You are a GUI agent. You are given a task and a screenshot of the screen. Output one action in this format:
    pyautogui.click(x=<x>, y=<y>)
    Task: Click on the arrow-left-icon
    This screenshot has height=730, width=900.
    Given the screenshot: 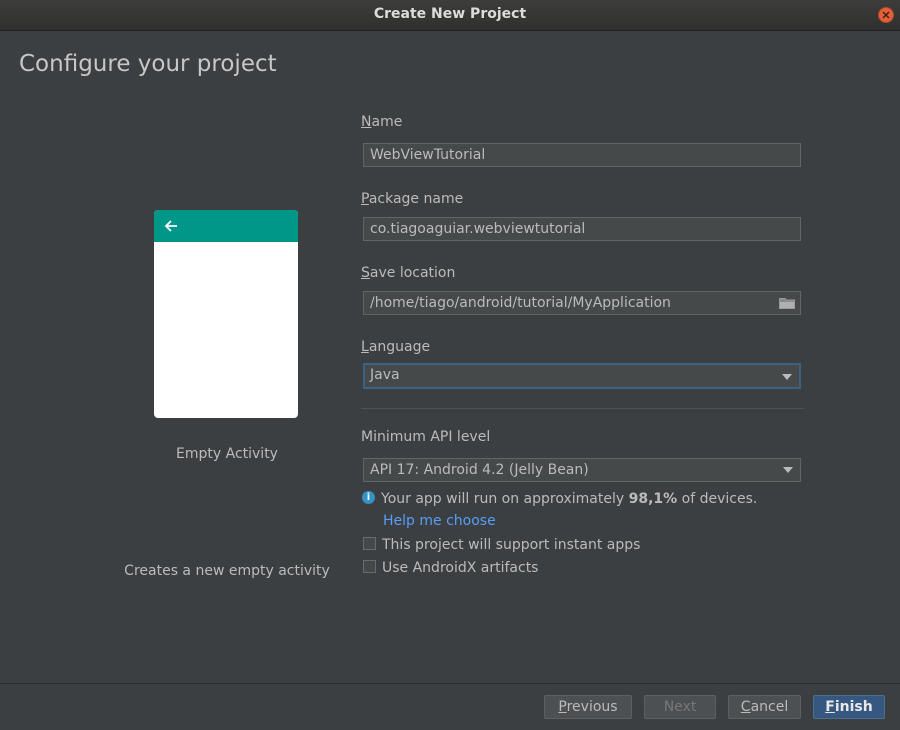 What is the action you would take?
    pyautogui.click(x=170, y=226)
    